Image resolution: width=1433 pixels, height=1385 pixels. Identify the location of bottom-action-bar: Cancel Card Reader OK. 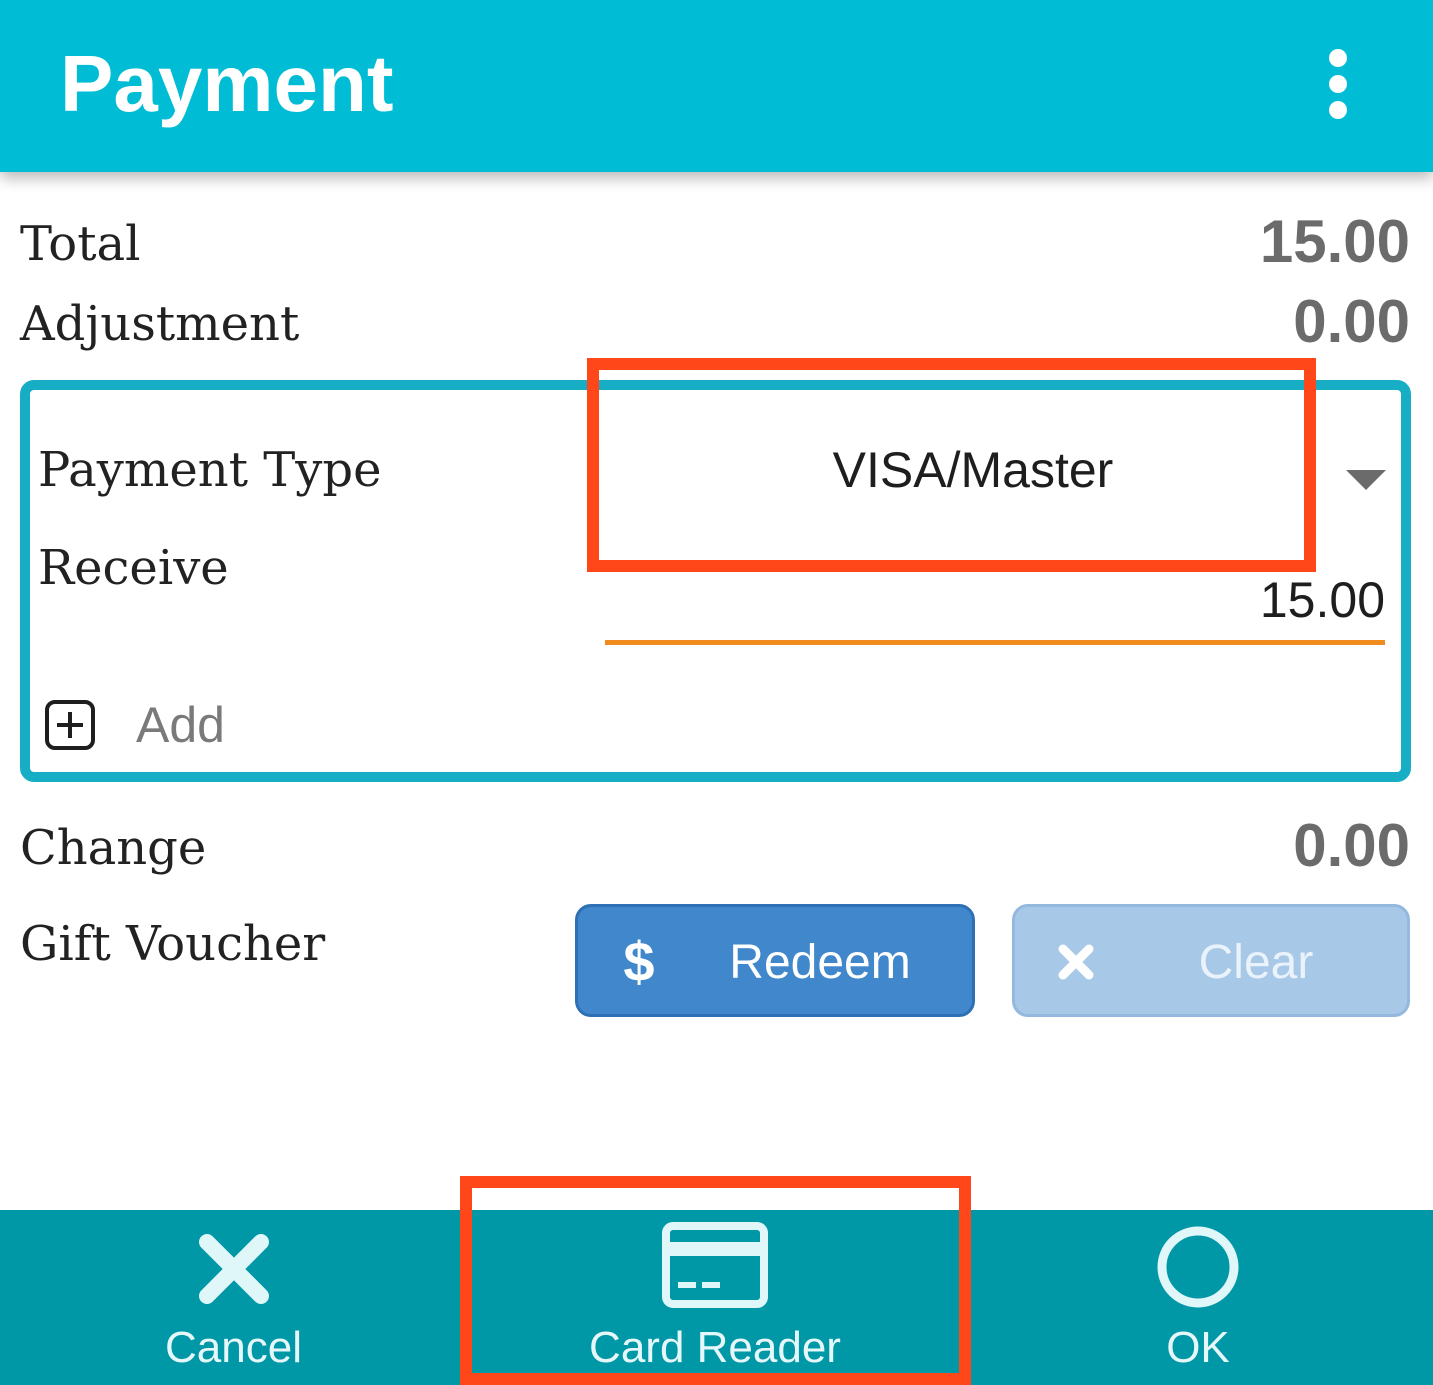
(716, 1297).